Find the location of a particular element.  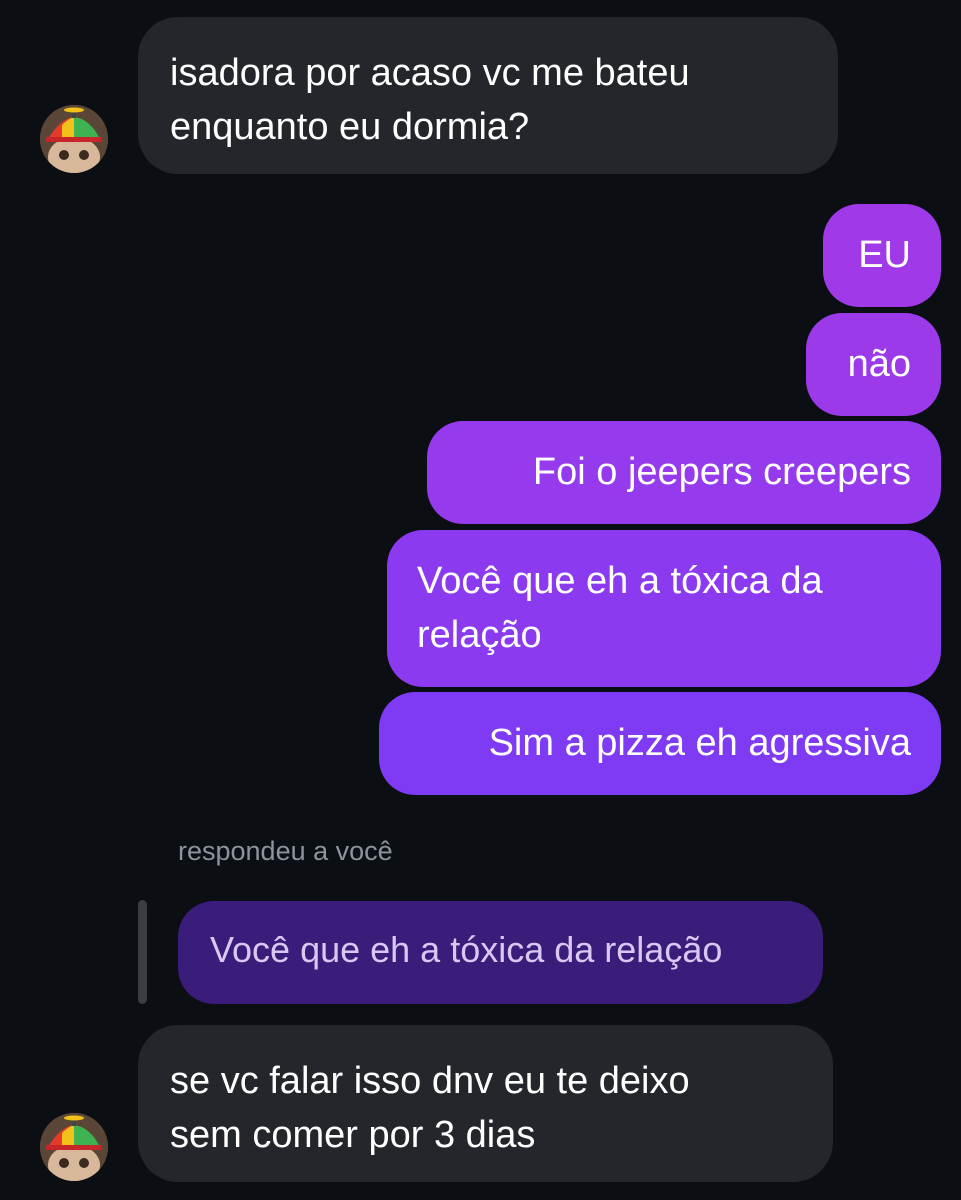

reply-context-label: respondeu a você is located at coordinates (285, 851).